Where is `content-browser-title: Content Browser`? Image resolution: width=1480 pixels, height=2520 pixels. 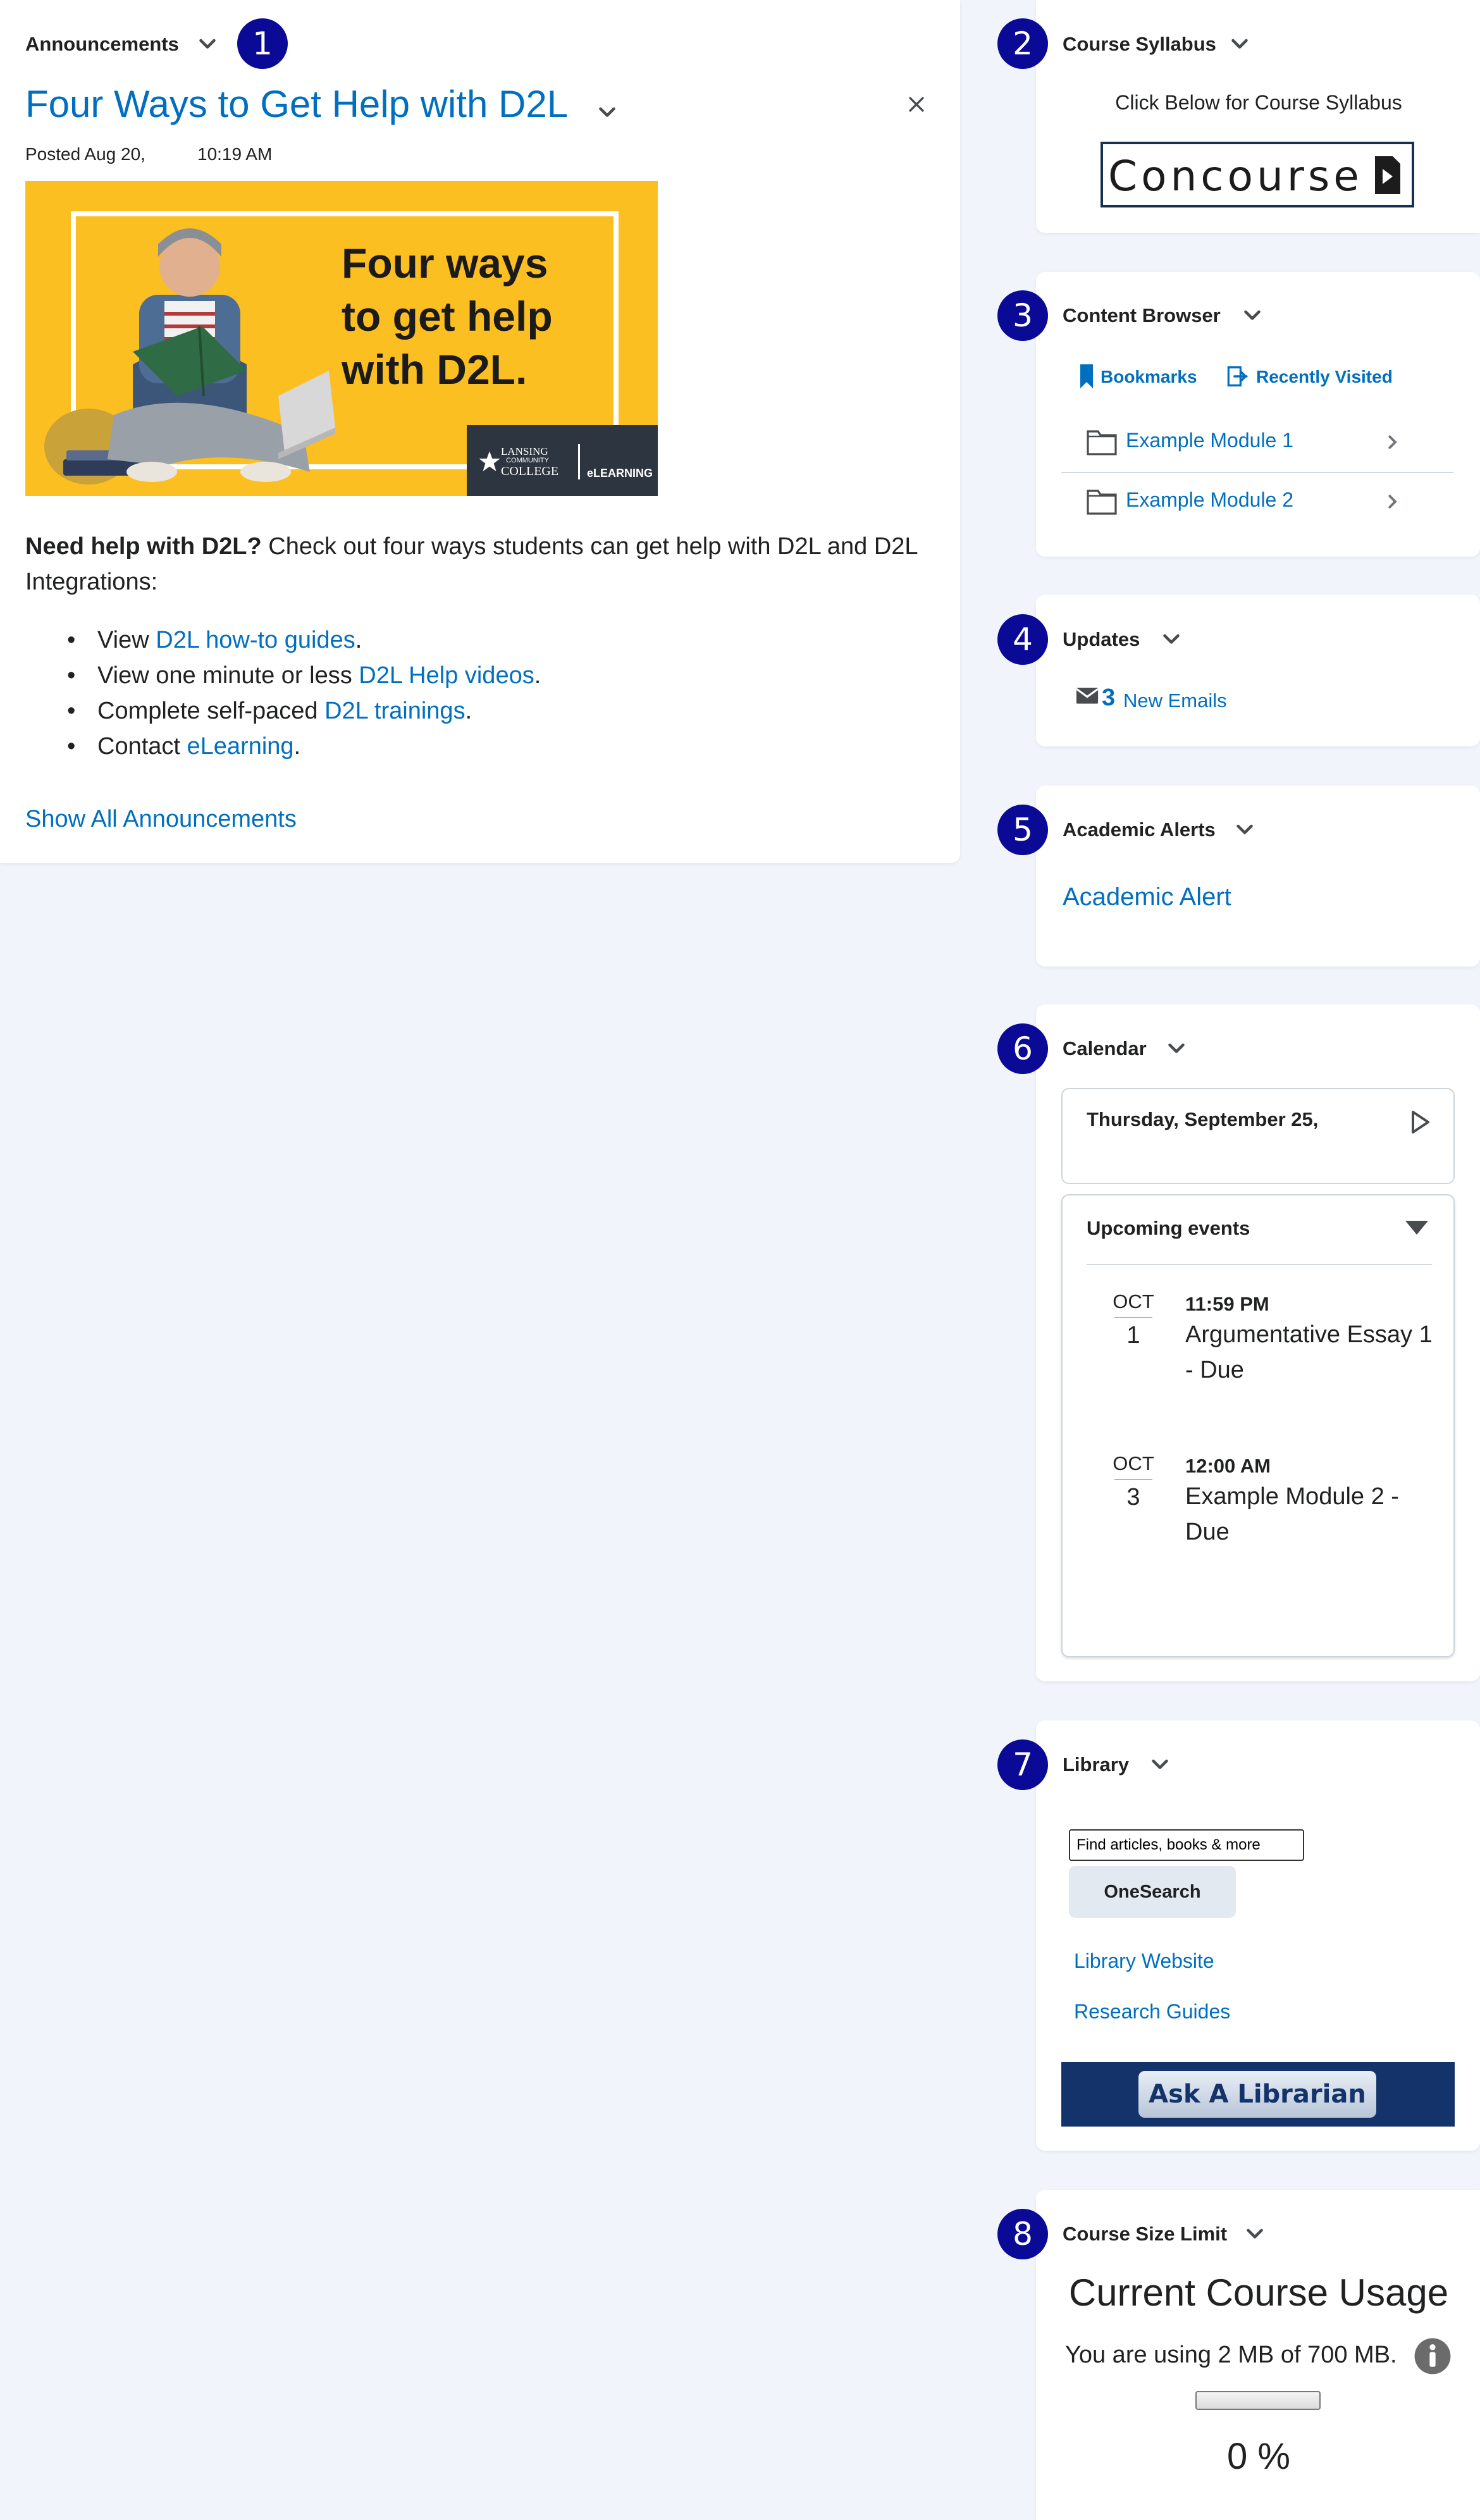
content-browser-title: Content Browser is located at coordinates (1142, 315).